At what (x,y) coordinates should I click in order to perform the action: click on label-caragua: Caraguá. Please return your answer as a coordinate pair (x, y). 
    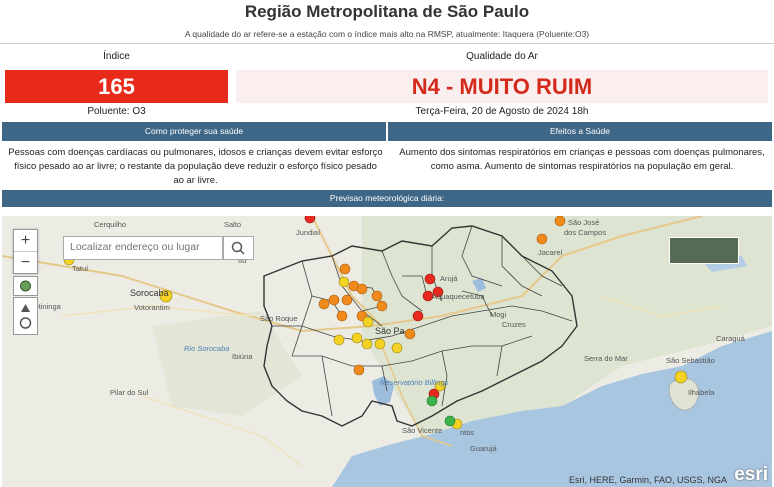
    Looking at the image, I should click on (730, 338).